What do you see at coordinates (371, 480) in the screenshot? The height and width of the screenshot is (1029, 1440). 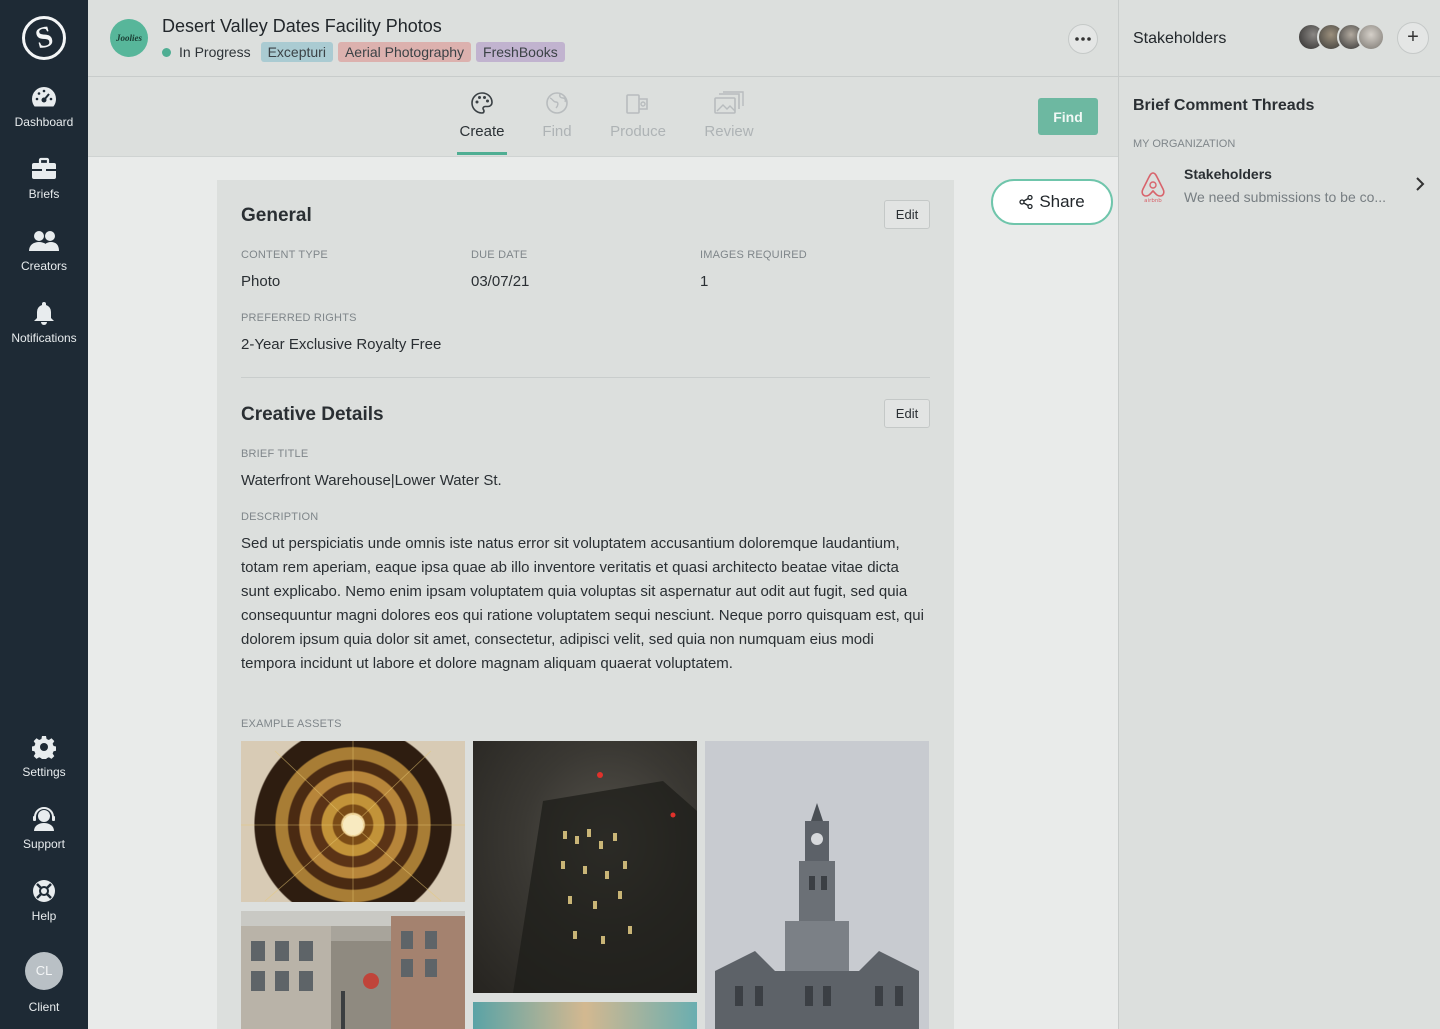 I see `brief-title-value: Waterfront Warehouse|Lower Water St.` at bounding box center [371, 480].